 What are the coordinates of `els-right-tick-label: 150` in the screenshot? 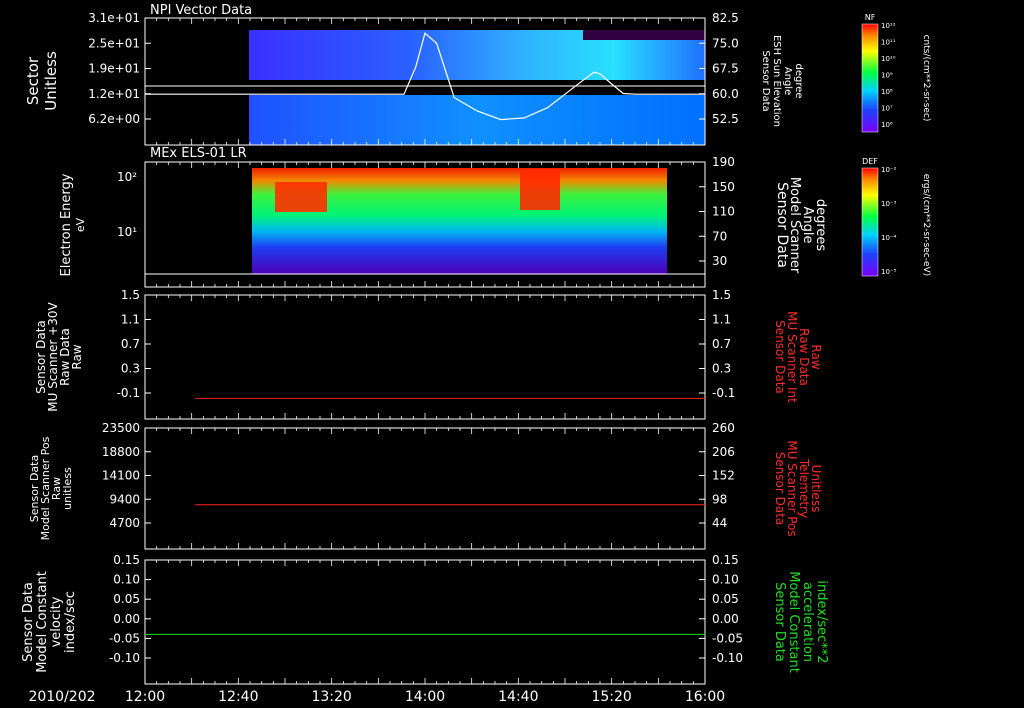 It's located at (723, 187).